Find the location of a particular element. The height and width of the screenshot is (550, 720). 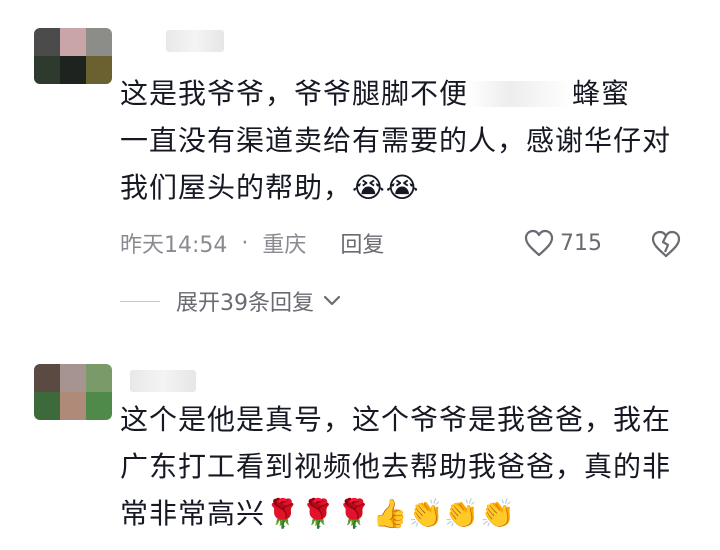

heart-outline-icon is located at coordinates (539, 243).